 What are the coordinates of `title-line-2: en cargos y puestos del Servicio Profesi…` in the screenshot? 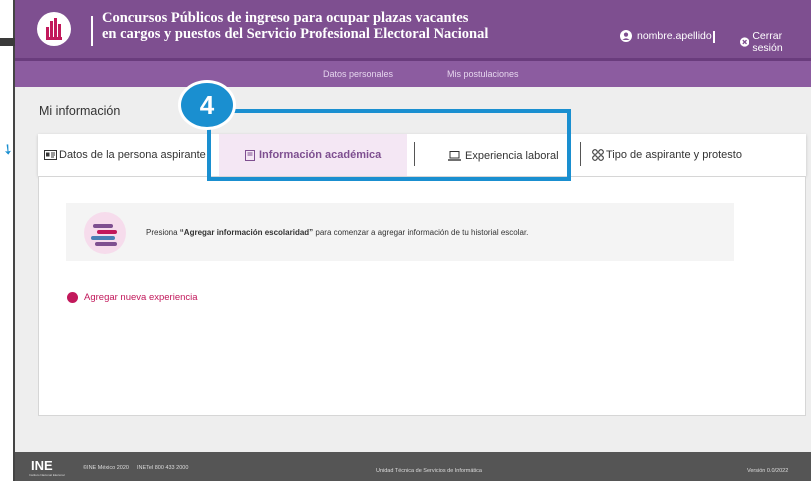 It's located at (295, 34).